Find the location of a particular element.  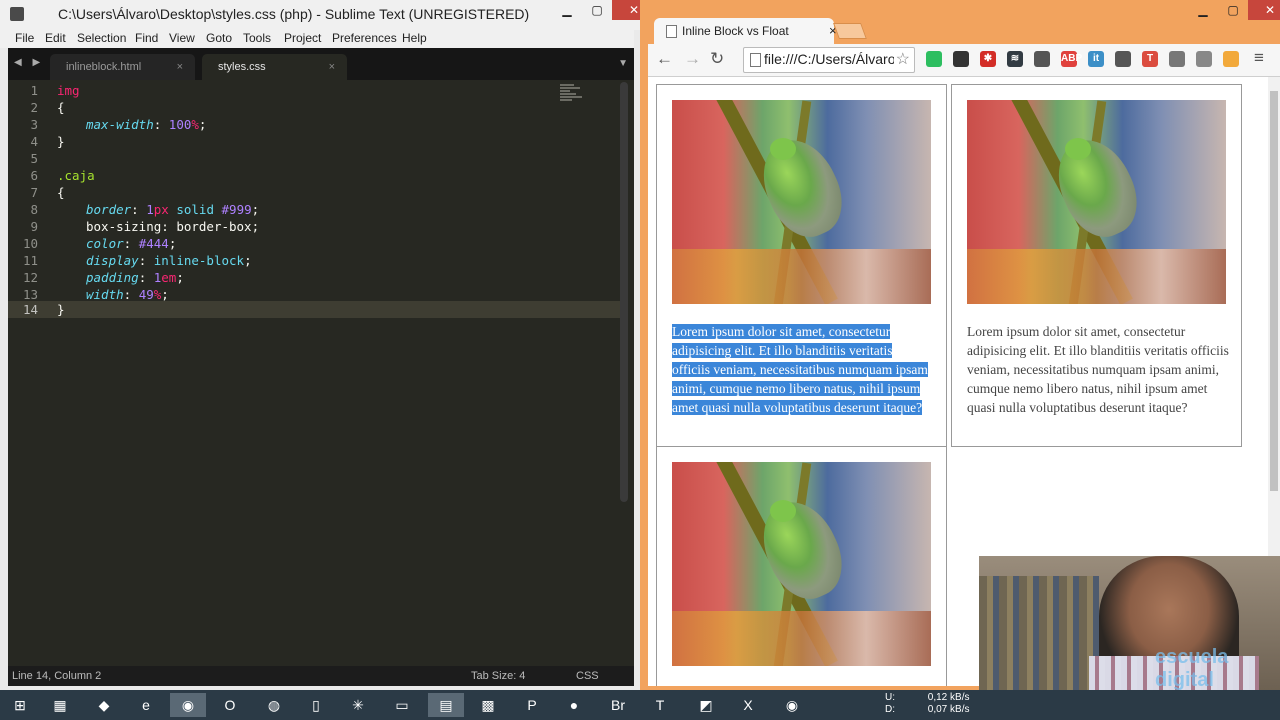

menu-preferences: Preferences is located at coordinates (364, 38).